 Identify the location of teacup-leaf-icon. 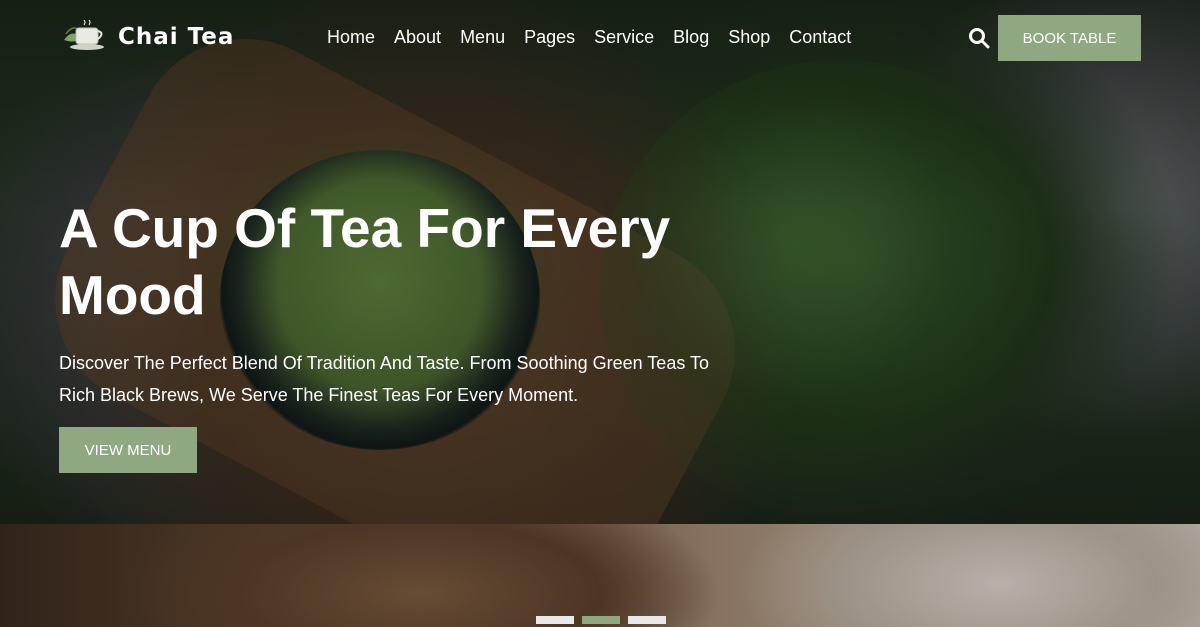
(84, 35).